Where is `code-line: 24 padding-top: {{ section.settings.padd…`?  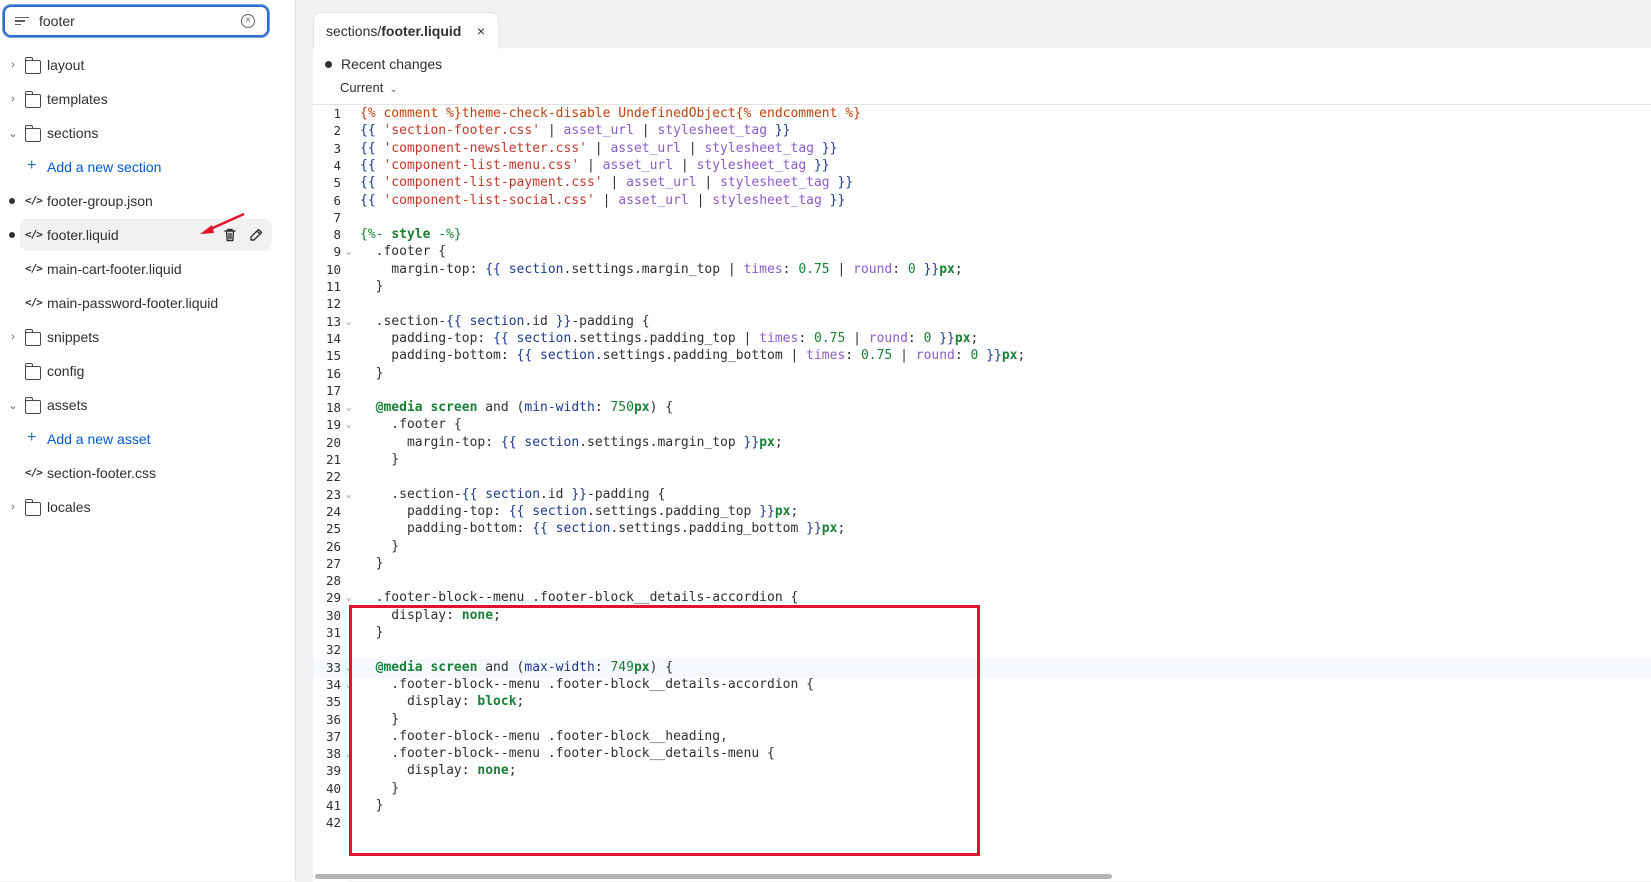 code-line: 24 padding-top: {{ section.settings.padd… is located at coordinates (562, 511).